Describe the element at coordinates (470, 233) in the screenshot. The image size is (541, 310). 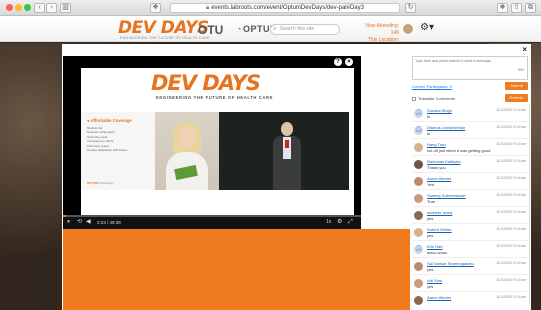
I see `chat-message: Robert Winter yes 11/11/2020 07:44 am` at that location.